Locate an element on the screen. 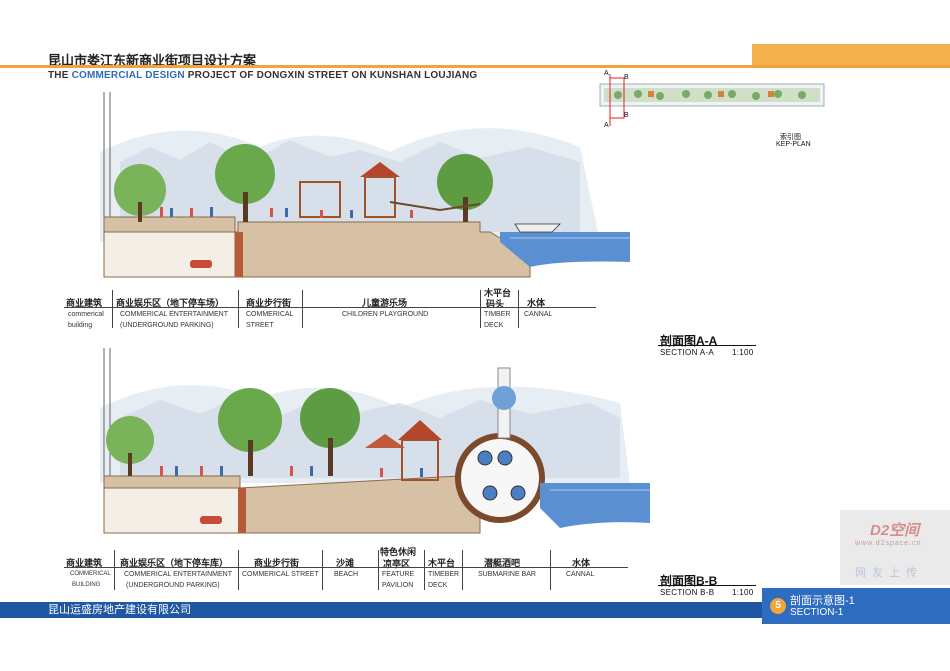 The height and width of the screenshot is (671, 950). section-b-zone-3-en1: COMMERICAL STREET is located at coordinates (280, 574).